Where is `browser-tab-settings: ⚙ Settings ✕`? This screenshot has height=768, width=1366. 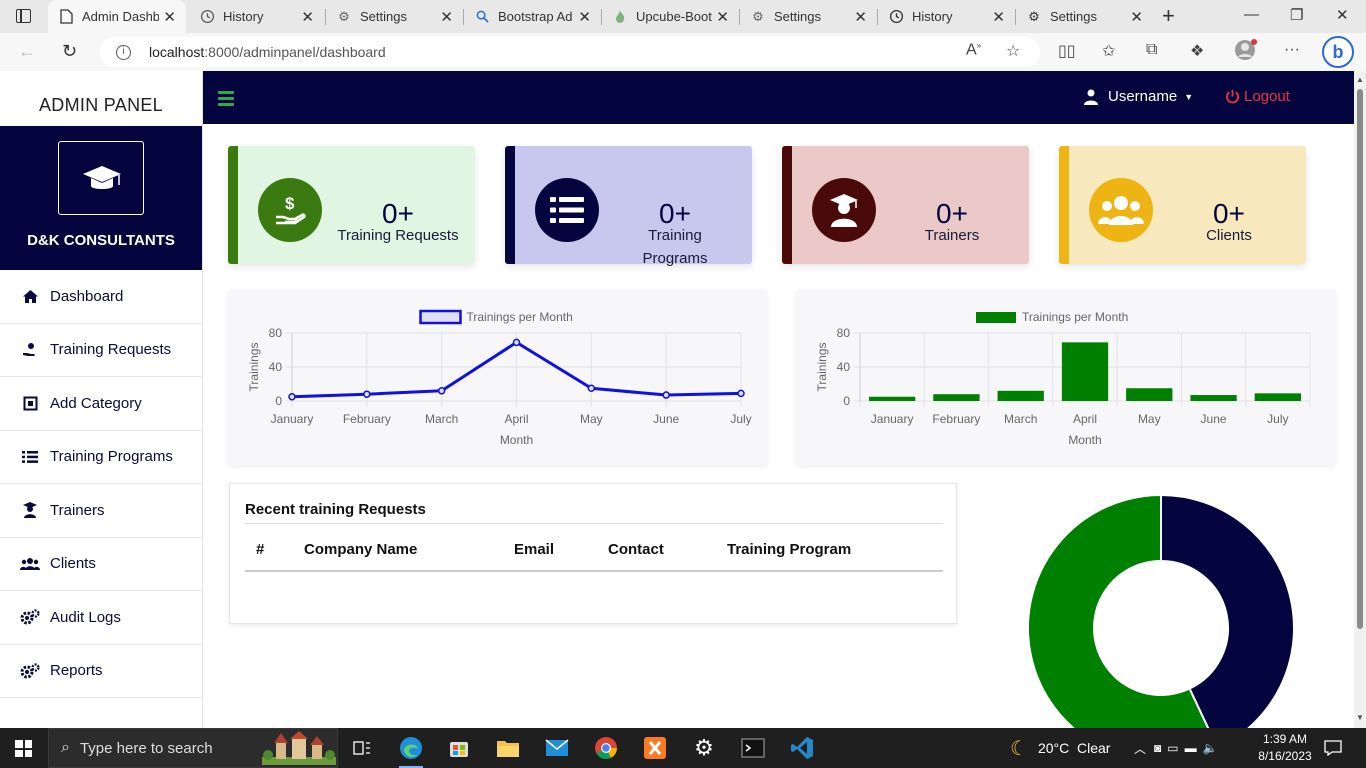 browser-tab-settings: ⚙ Settings ✕ is located at coordinates (394, 16).